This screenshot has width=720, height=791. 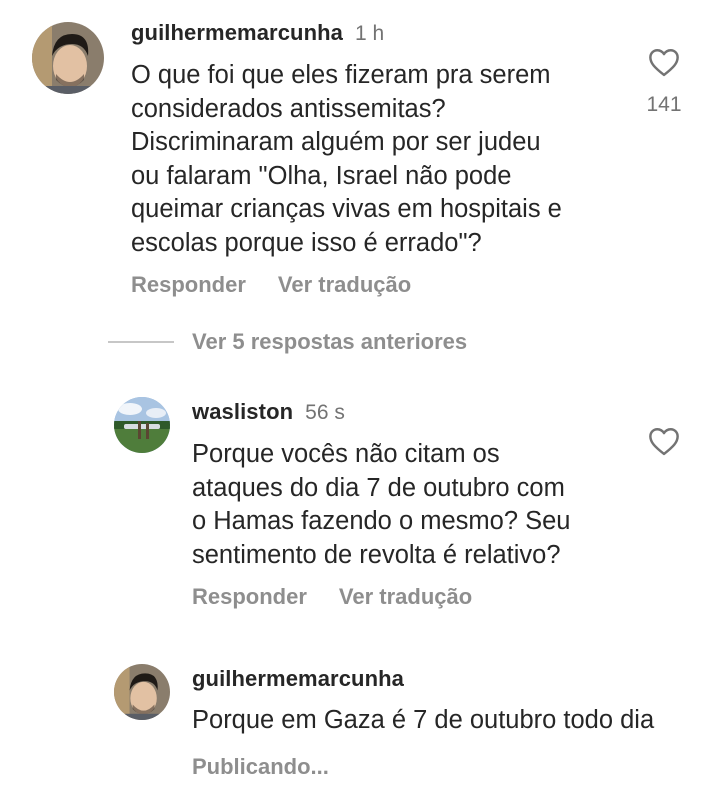 I want to click on timestamp: 1 h, so click(x=369, y=33).